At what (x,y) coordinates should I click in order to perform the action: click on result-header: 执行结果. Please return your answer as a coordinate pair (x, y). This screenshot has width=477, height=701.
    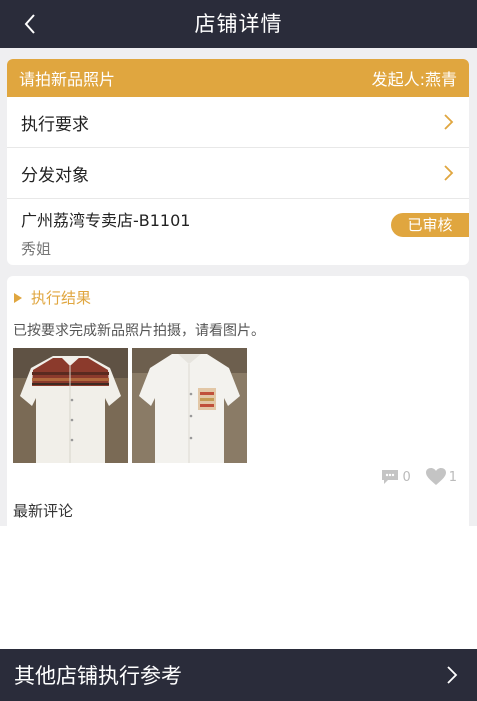
    Looking at the image, I should click on (52, 297).